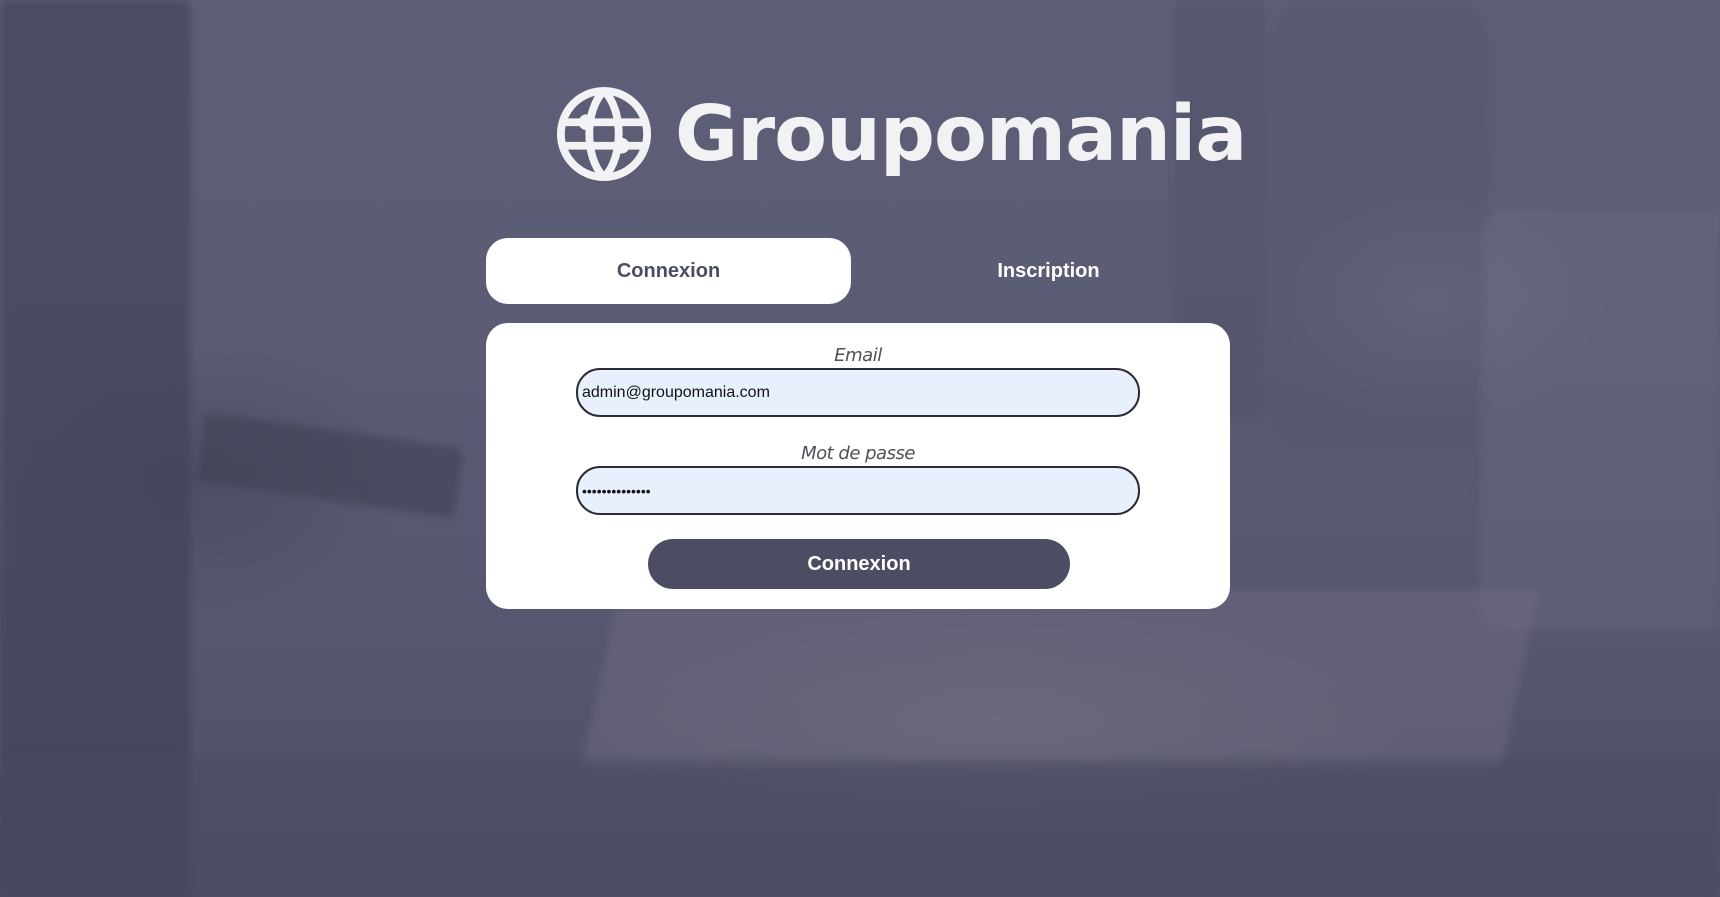  I want to click on email-label: Email, so click(858, 355).